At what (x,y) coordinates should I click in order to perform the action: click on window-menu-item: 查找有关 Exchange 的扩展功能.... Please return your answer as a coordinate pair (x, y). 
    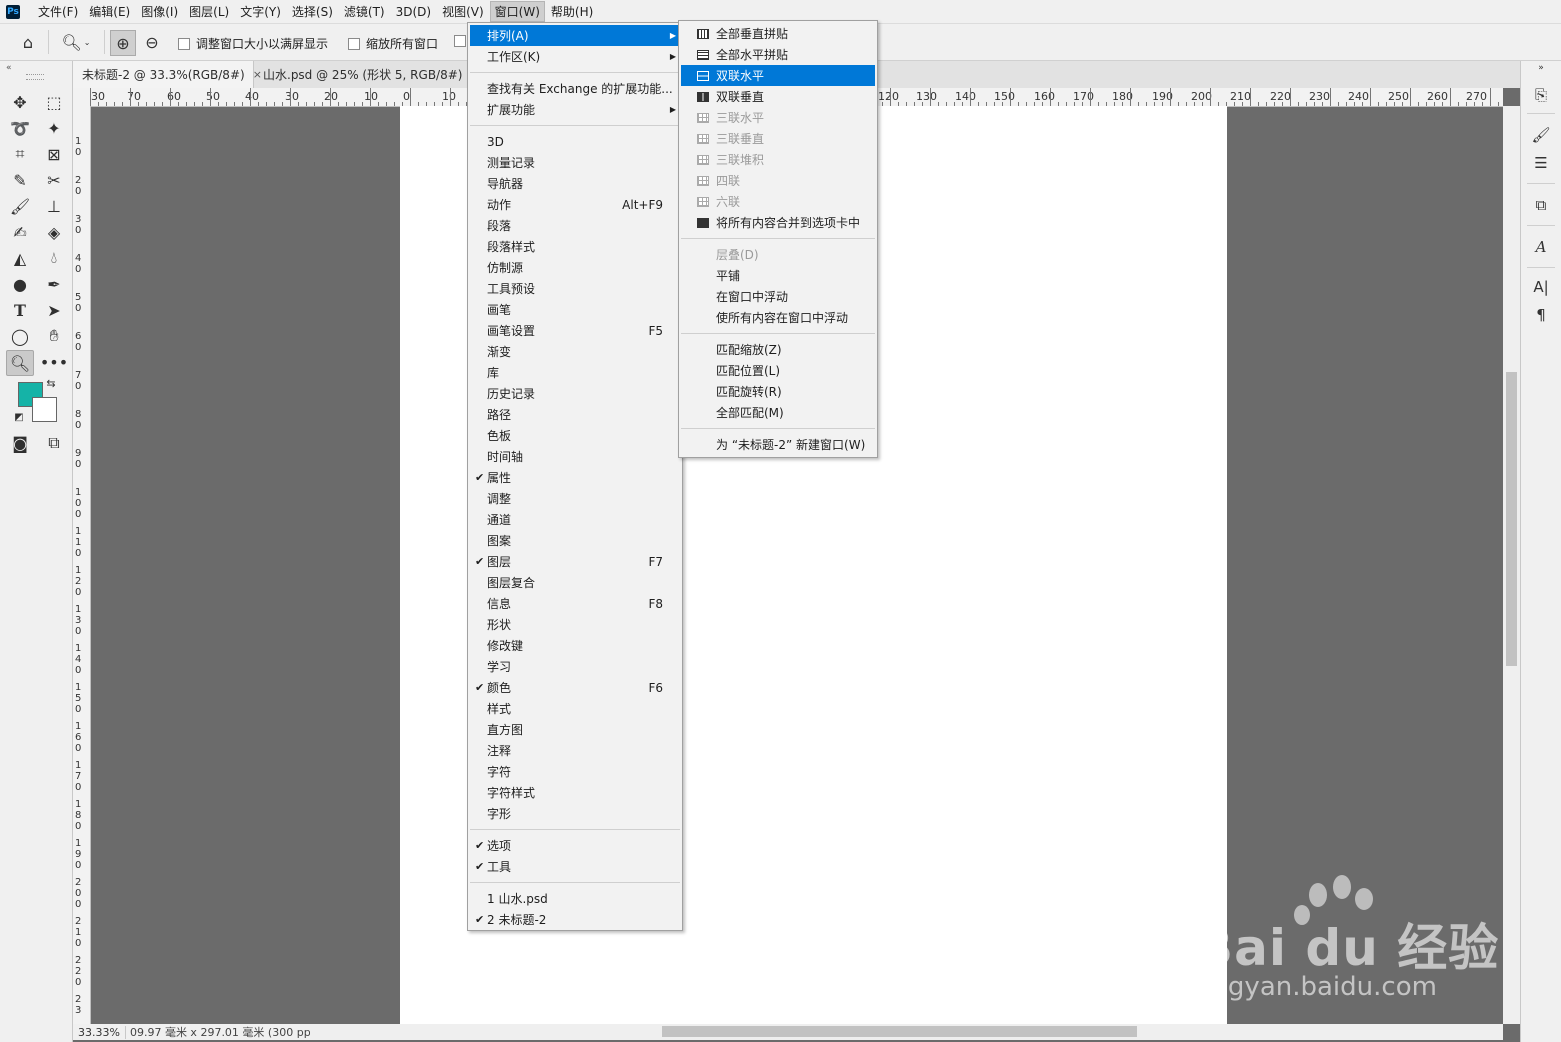
    Looking at the image, I should click on (575, 88).